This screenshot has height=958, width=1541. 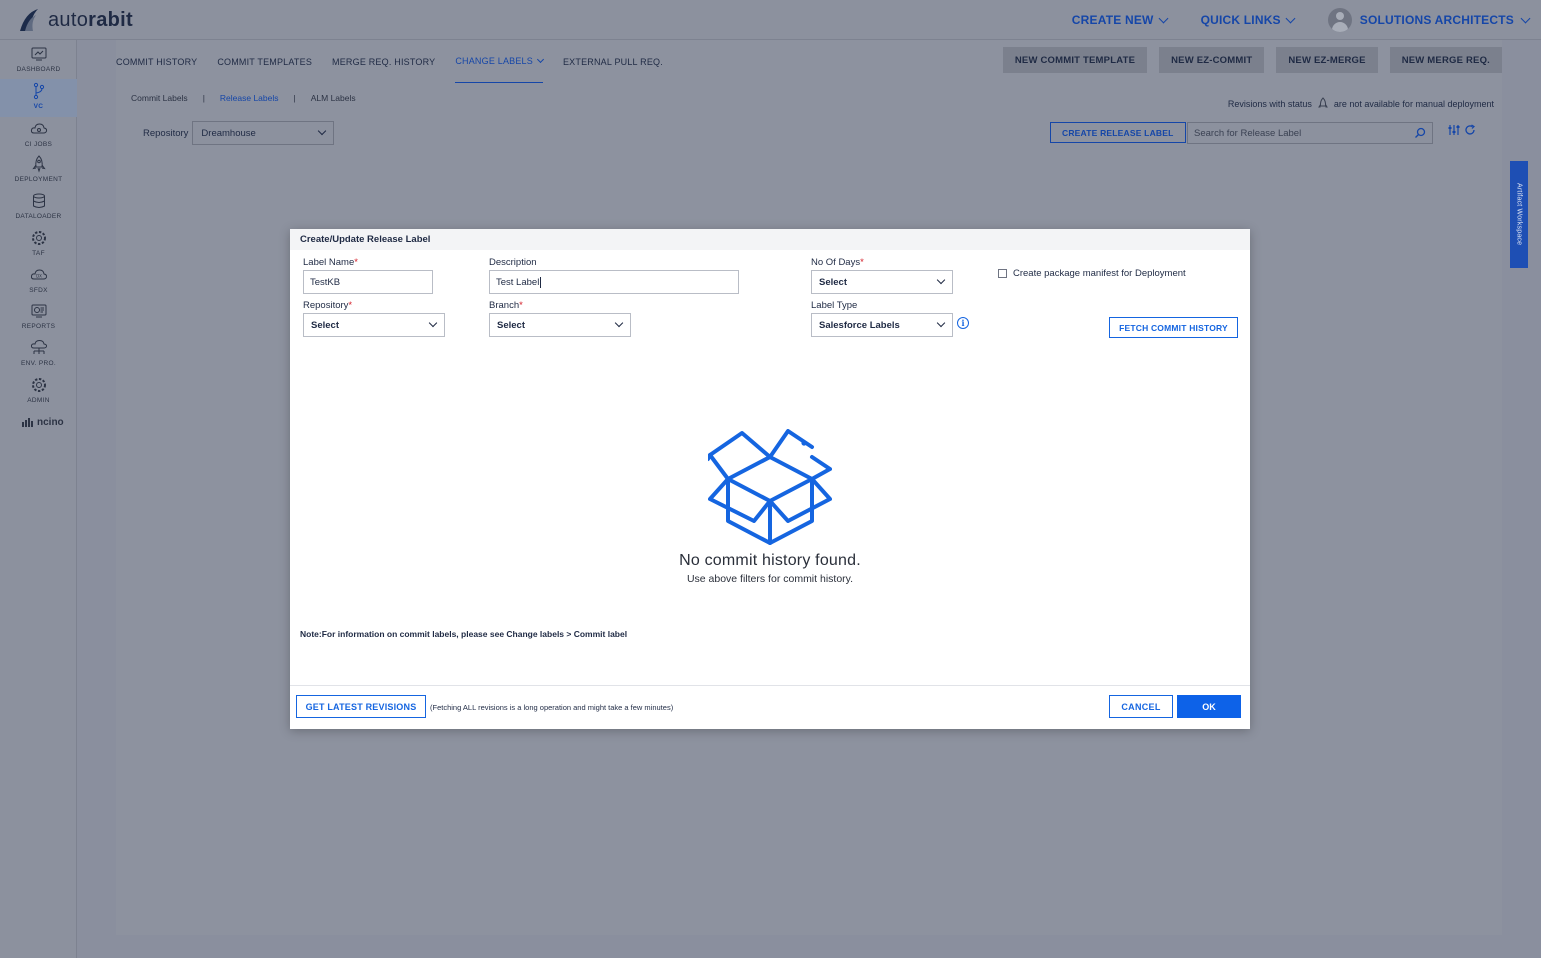 I want to click on tab-commit-templates: COMMIT TEMPLATES, so click(x=264, y=61).